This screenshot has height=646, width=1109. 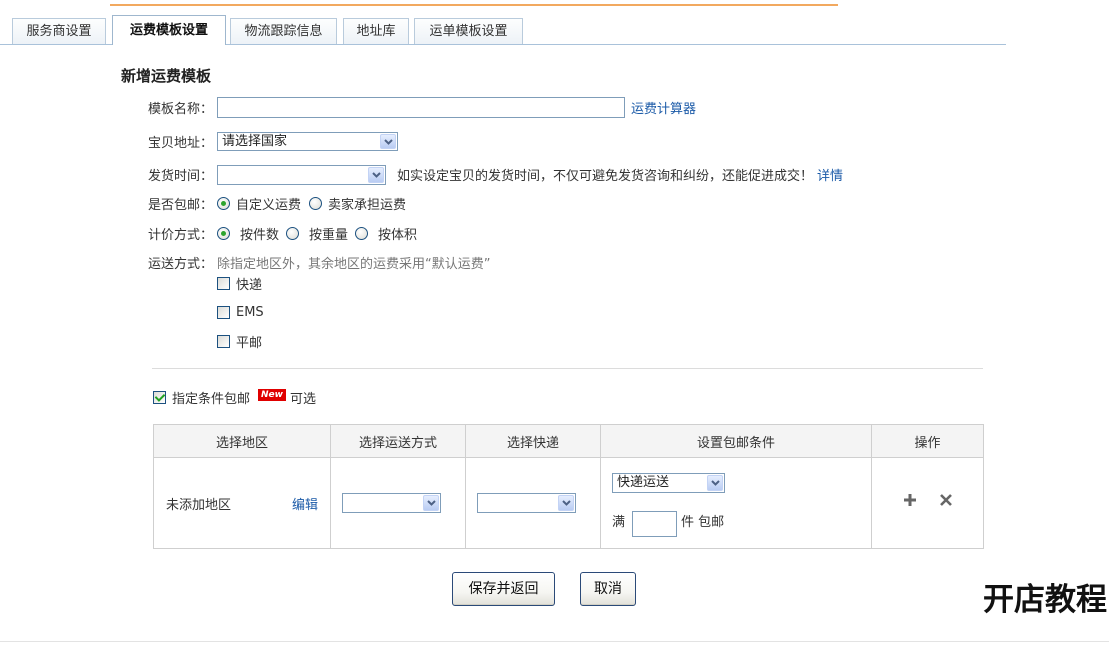 What do you see at coordinates (181, 176) in the screenshot?
I see `ship-time-label: 发货时间：` at bounding box center [181, 176].